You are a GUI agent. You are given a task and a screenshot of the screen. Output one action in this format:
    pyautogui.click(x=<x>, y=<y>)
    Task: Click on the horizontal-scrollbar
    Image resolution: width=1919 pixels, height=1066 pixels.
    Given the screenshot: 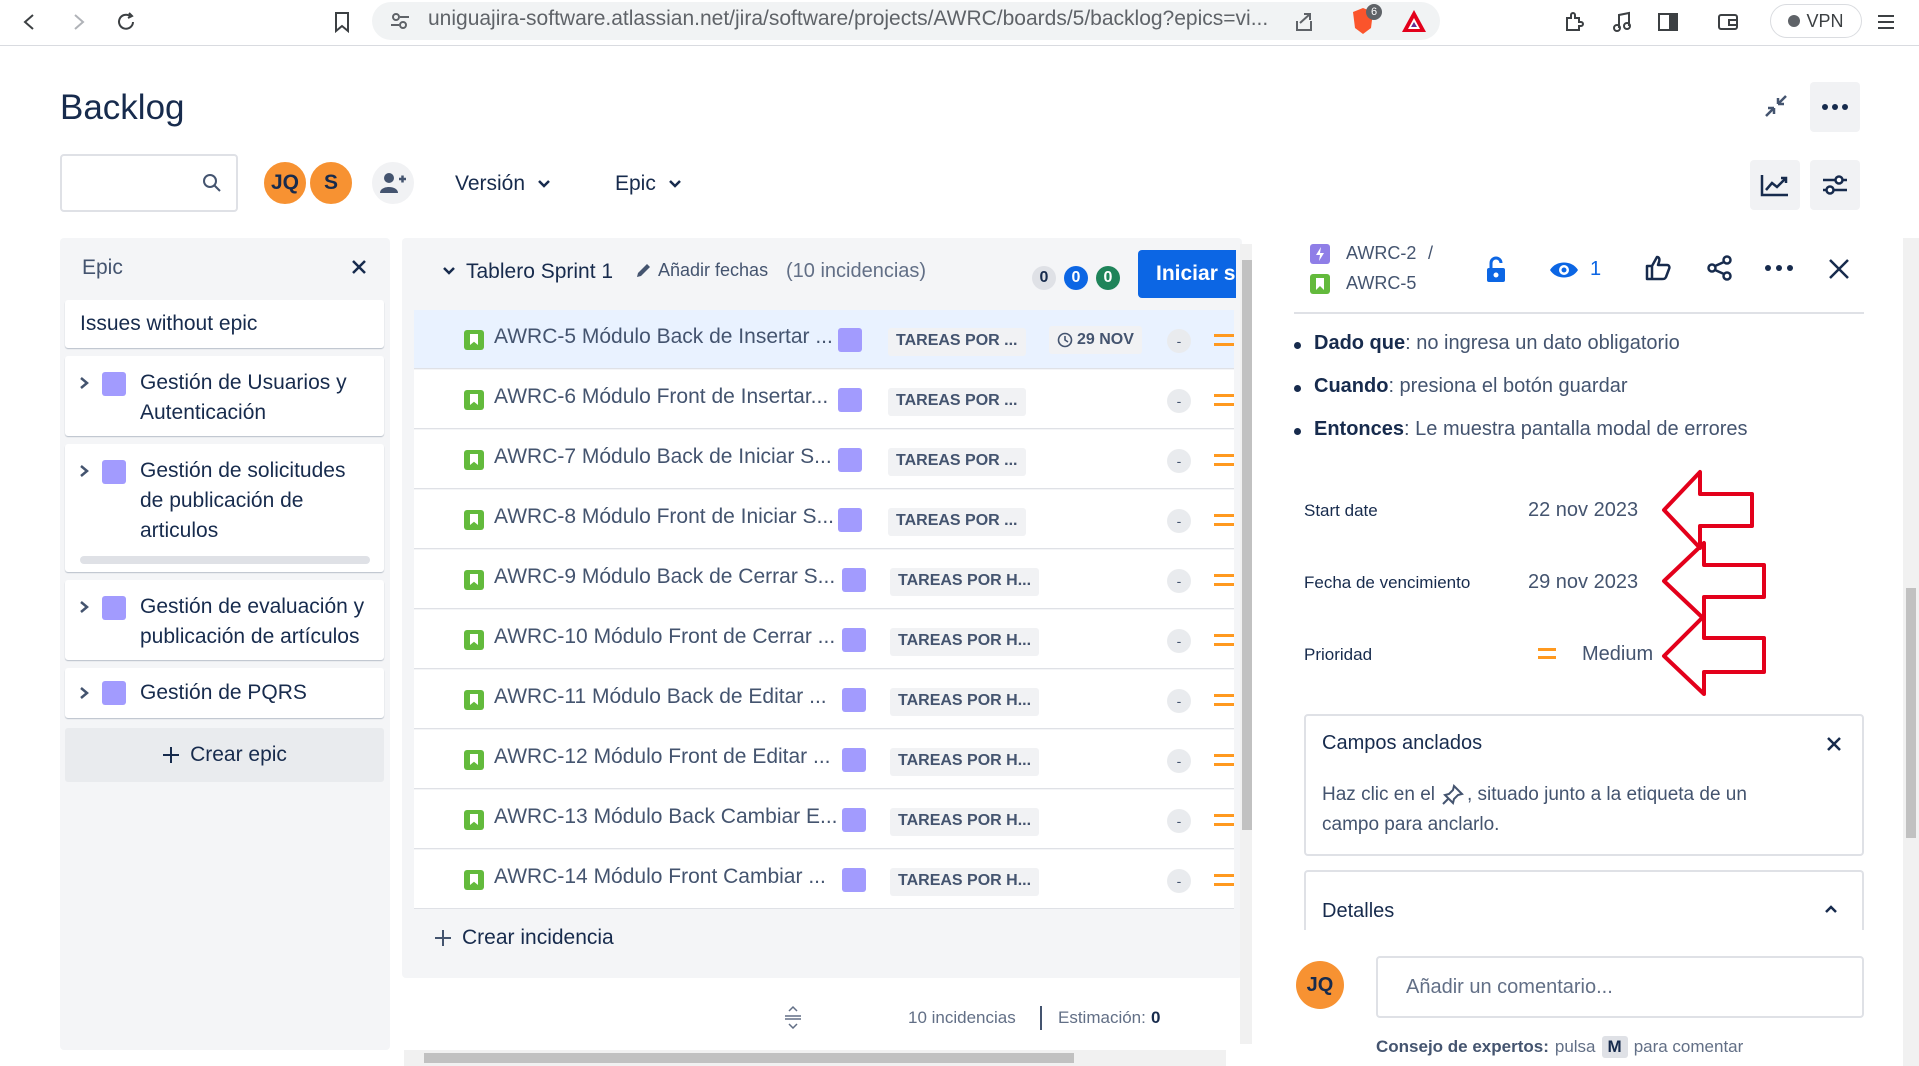 What is the action you would take?
    pyautogui.click(x=815, y=1058)
    